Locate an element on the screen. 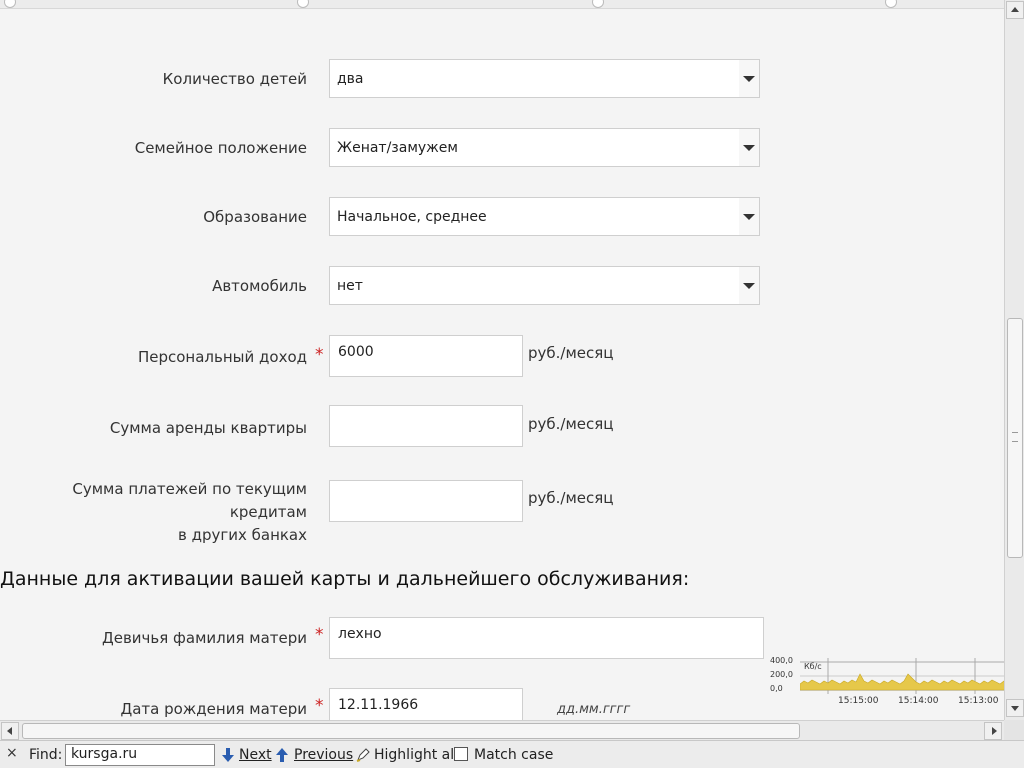 This screenshot has width=1024, height=768. income-unit: руб./месяц is located at coordinates (571, 353).